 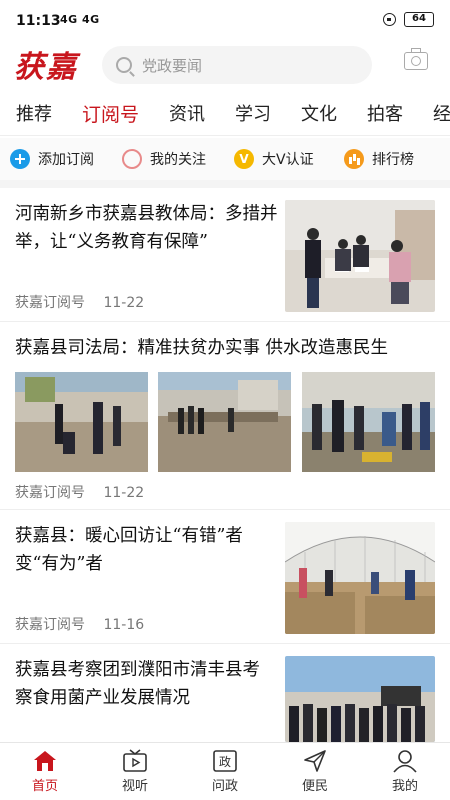 What do you see at coordinates (244, 159) in the screenshot?
I see `v-badge-icon: V` at bounding box center [244, 159].